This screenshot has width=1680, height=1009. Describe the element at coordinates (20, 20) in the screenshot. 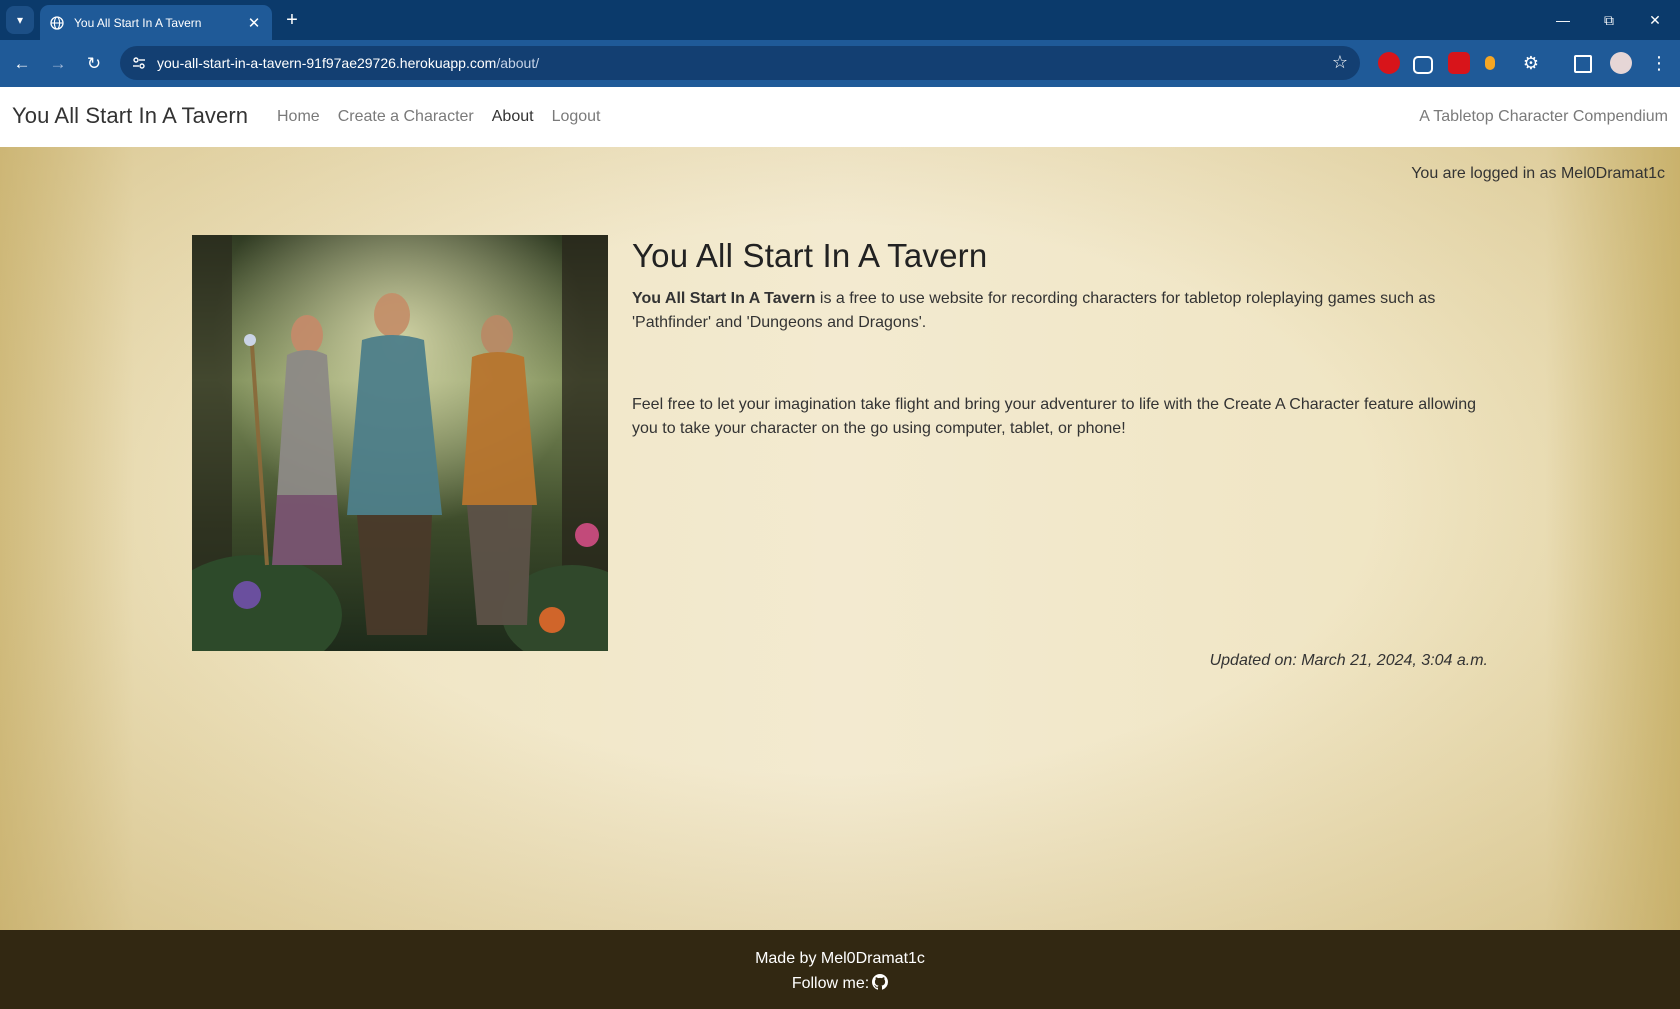

I see `tab-search-icon: ▾` at that location.